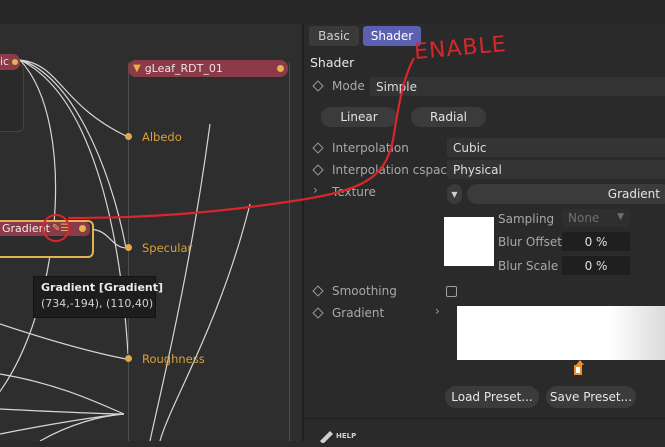 This screenshot has width=665, height=447. I want to click on sampling-select: None ▼, so click(596, 218).